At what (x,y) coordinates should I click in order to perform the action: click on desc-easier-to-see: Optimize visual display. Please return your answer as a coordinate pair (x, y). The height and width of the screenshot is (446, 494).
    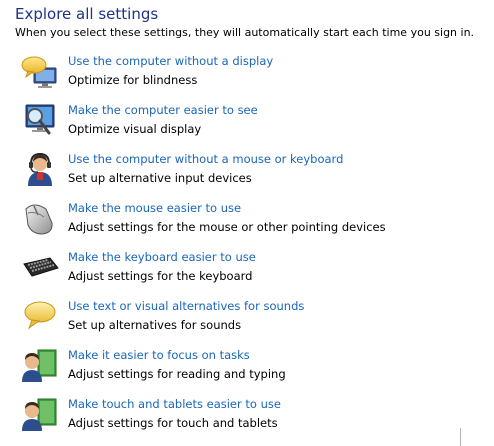
    Looking at the image, I should click on (135, 129).